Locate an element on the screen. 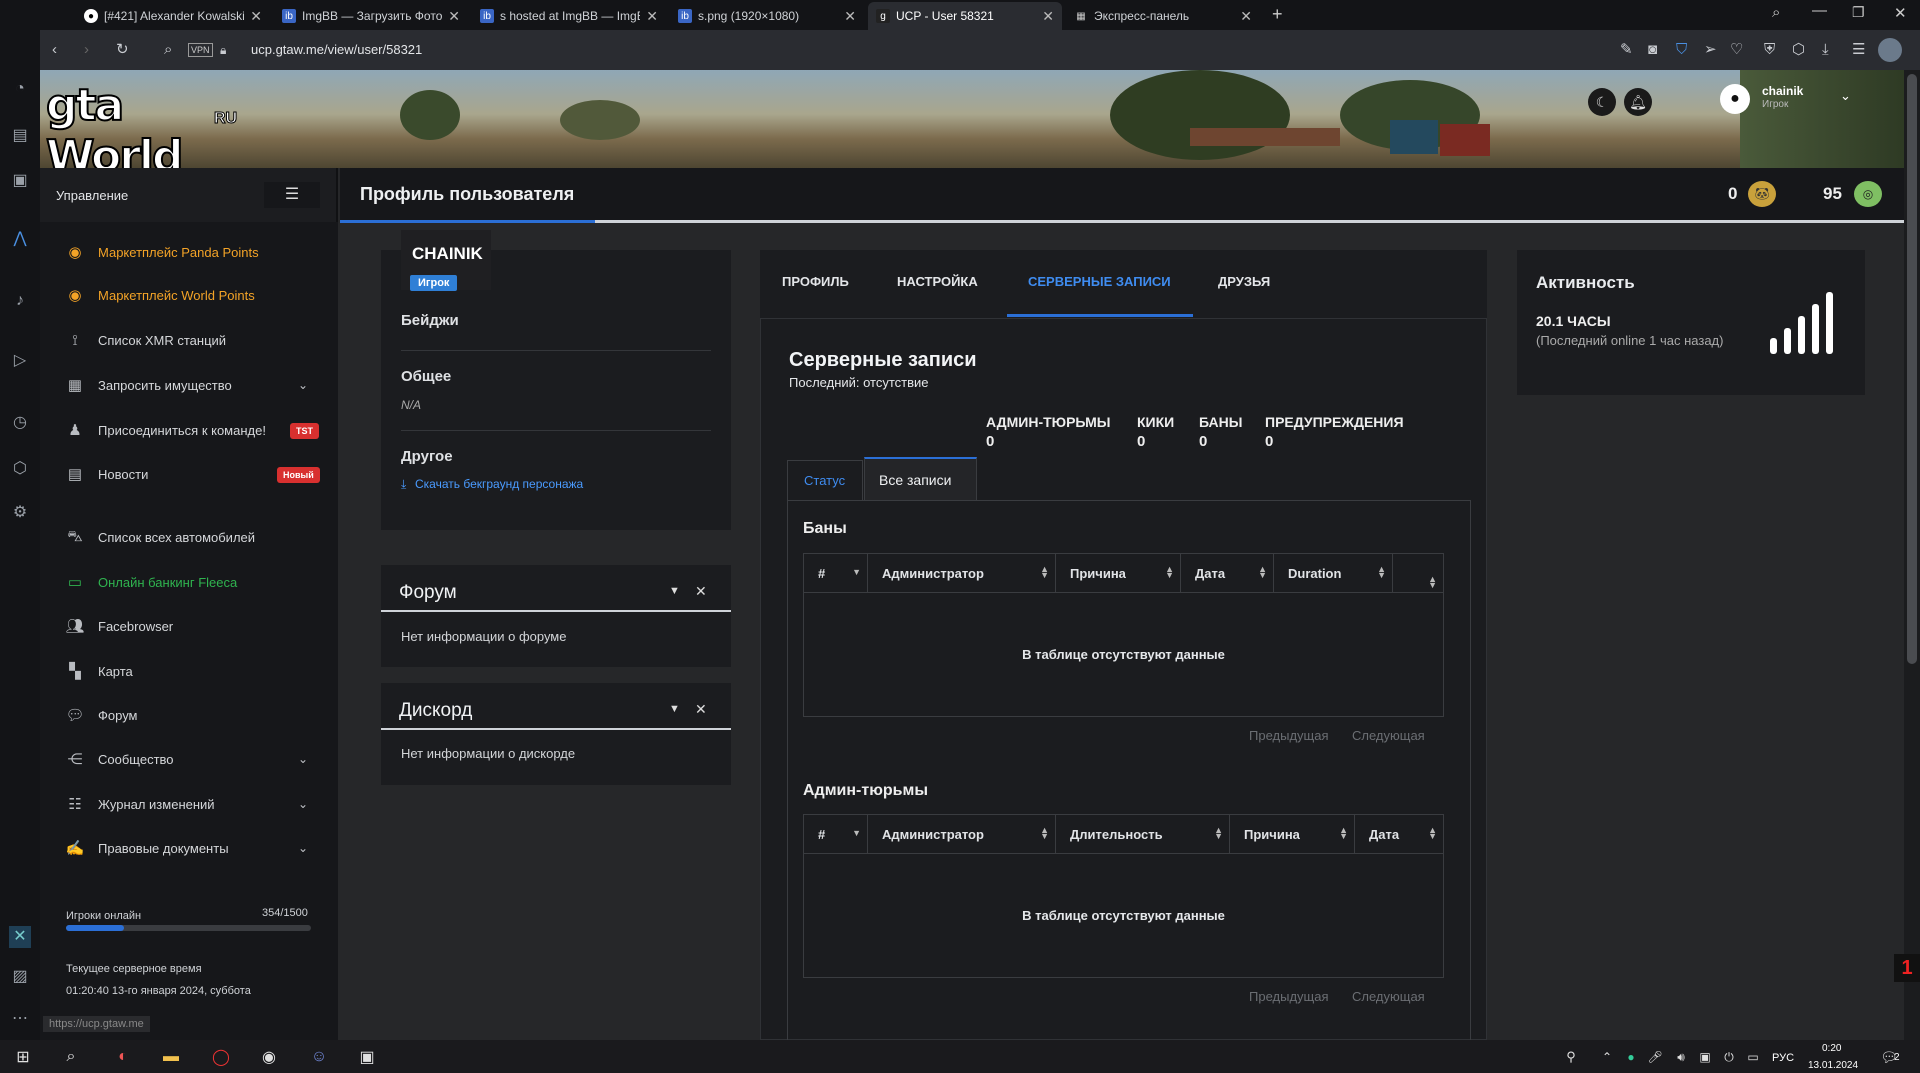 Image resolution: width=1920 pixels, height=1073 pixels. sidebar-item-fleeca: ▭ Онлайн банкинг Fleeca is located at coordinates (150, 582).